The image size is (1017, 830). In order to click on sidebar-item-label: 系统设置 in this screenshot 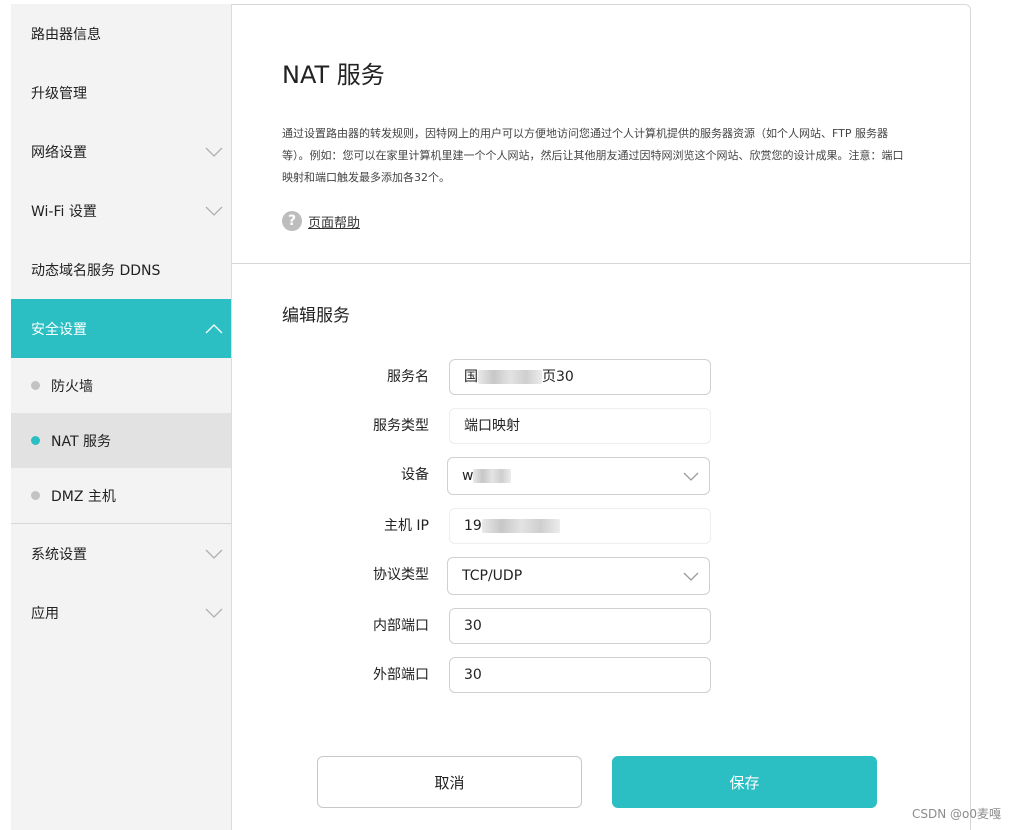, I will do `click(59, 554)`.